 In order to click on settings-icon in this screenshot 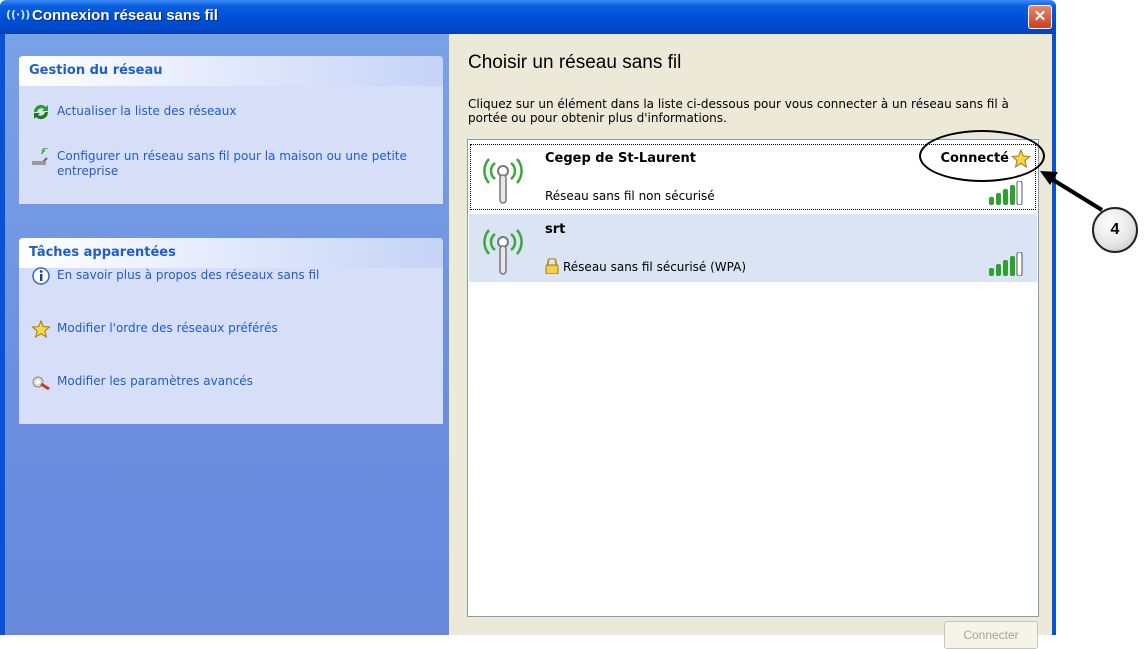, I will do `click(41, 383)`.